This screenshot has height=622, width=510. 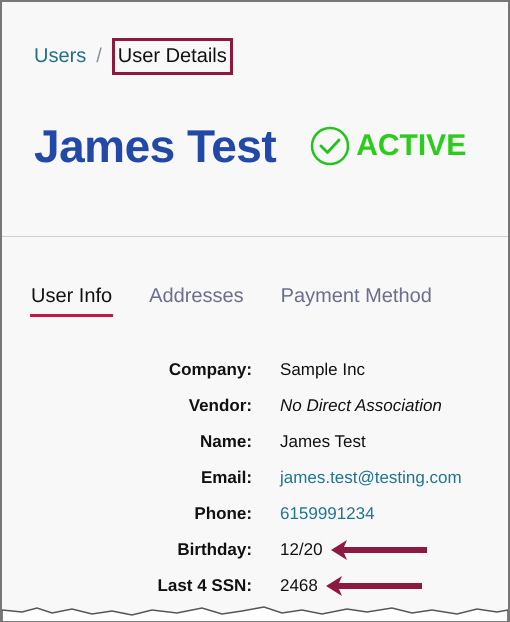 I want to click on field-label: Birthday:, so click(x=214, y=550).